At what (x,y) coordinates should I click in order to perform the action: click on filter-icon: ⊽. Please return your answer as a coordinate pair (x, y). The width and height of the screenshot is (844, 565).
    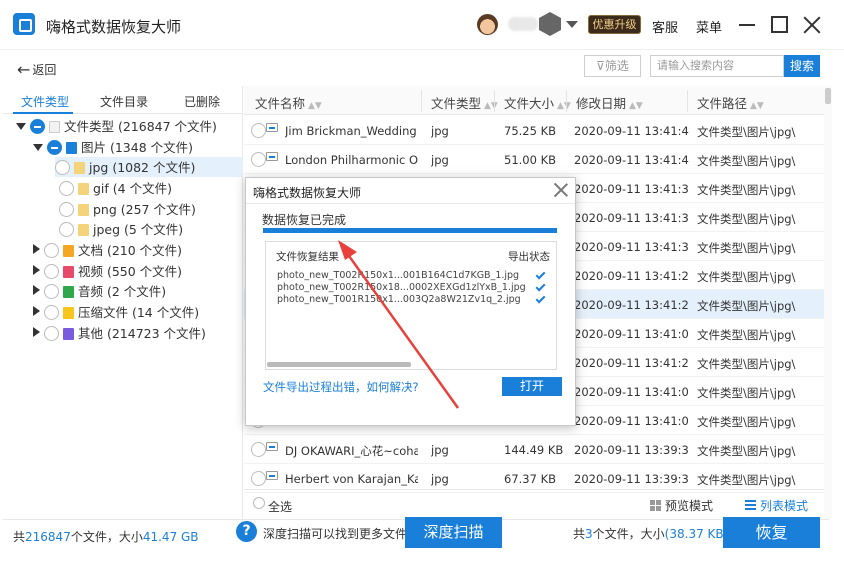
    Looking at the image, I should click on (600, 66).